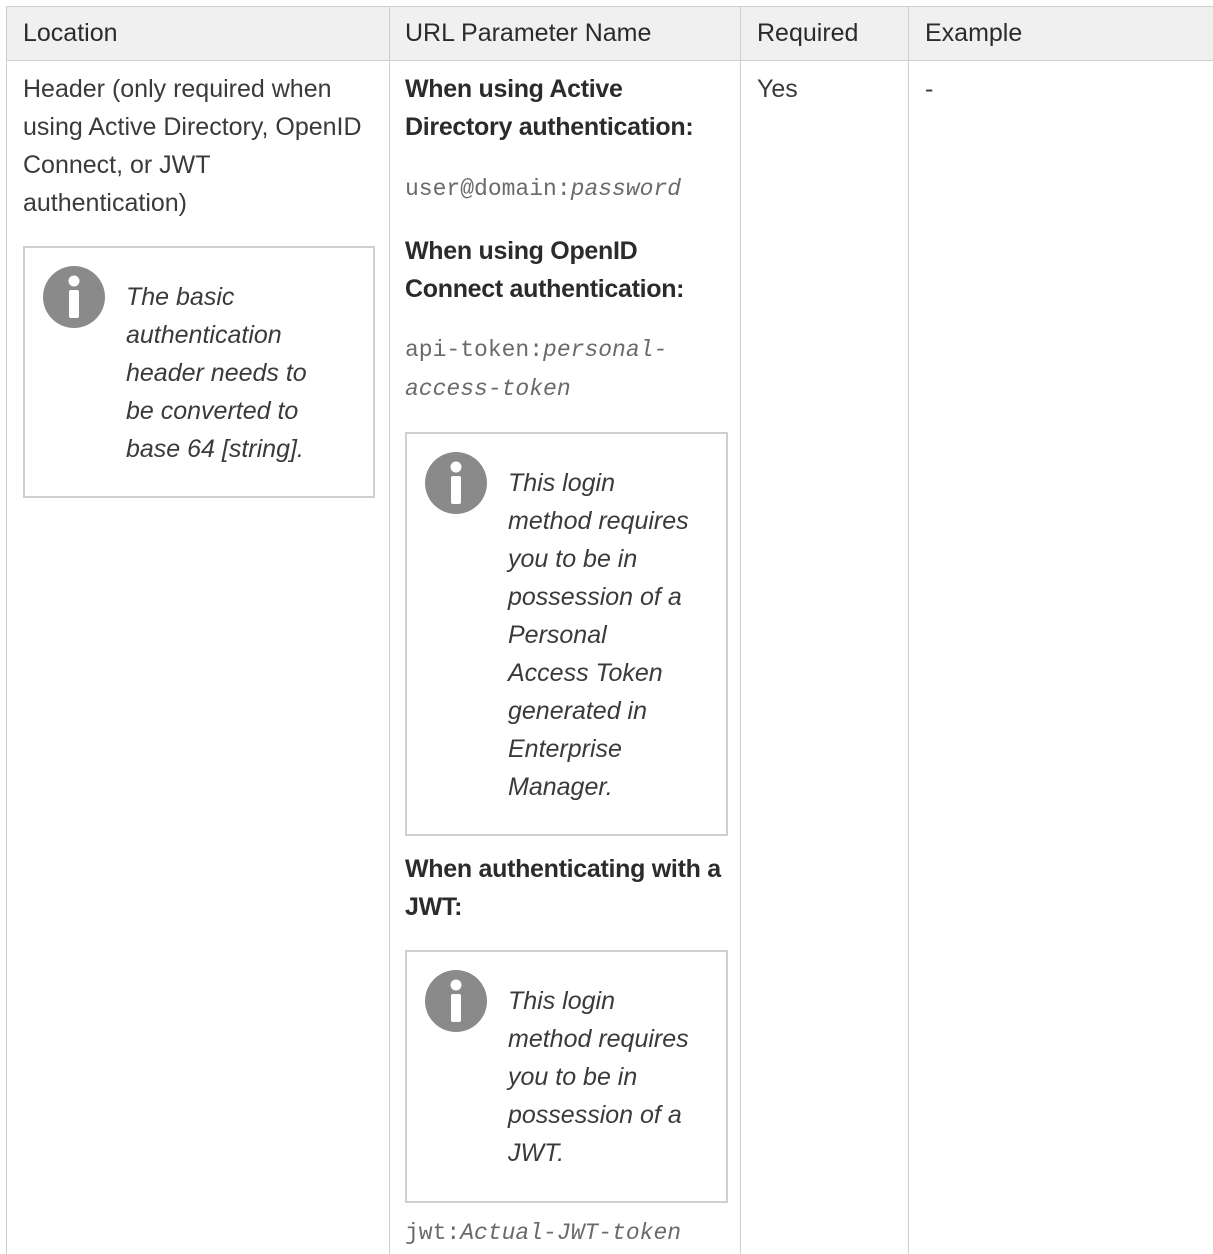 The height and width of the screenshot is (1254, 1213). Describe the element at coordinates (578, 711) in the screenshot. I see `note-line: generated in` at that location.